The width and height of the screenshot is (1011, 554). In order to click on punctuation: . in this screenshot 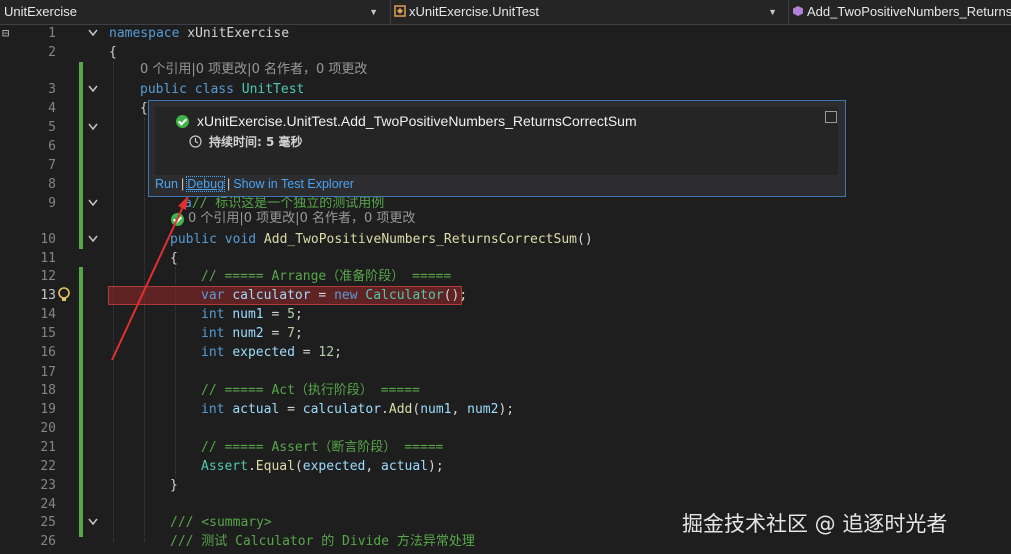, I will do `click(251, 466)`.